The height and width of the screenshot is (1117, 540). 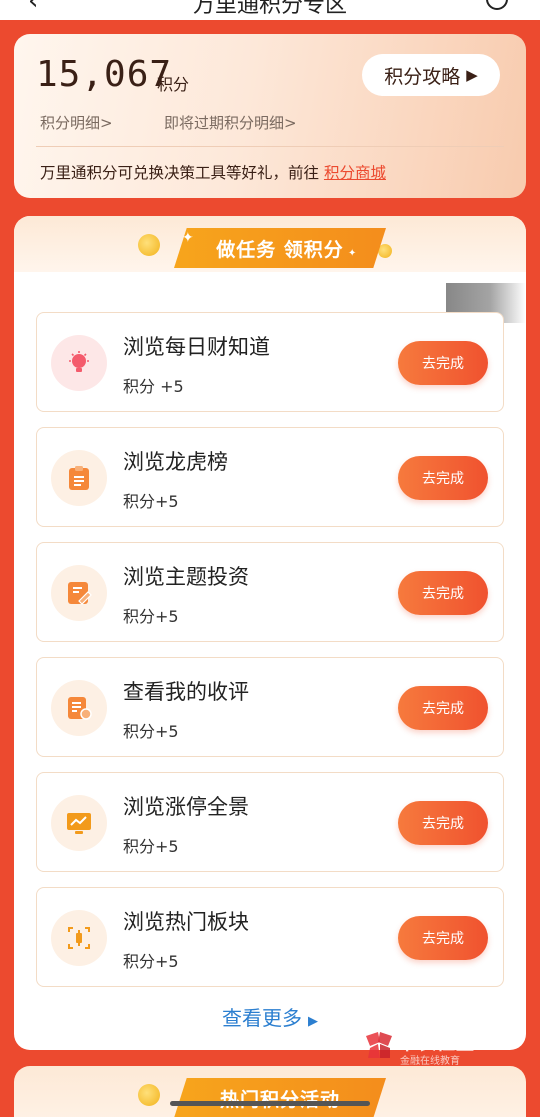 I want to click on lightbulb-icon, so click(x=79, y=363).